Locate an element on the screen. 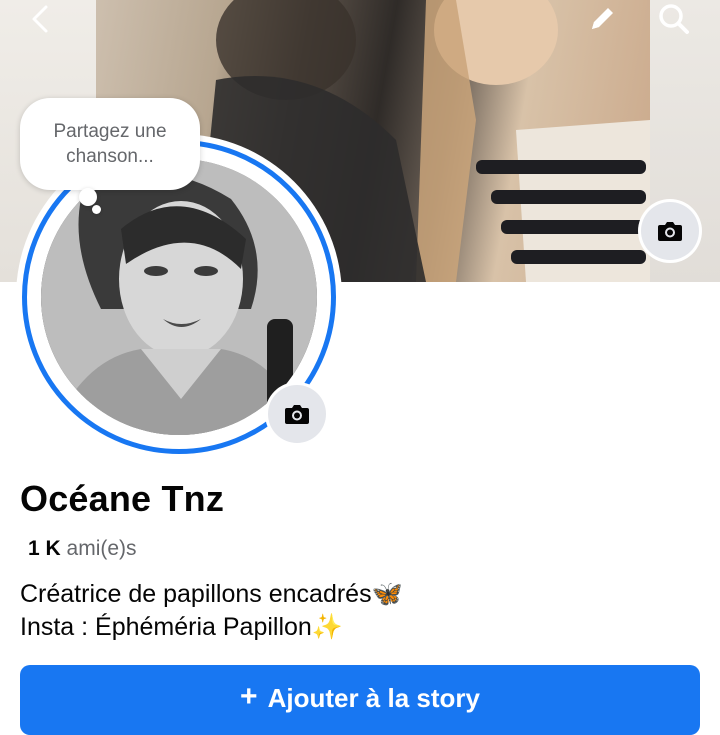  back-button is located at coordinates (40, 19).